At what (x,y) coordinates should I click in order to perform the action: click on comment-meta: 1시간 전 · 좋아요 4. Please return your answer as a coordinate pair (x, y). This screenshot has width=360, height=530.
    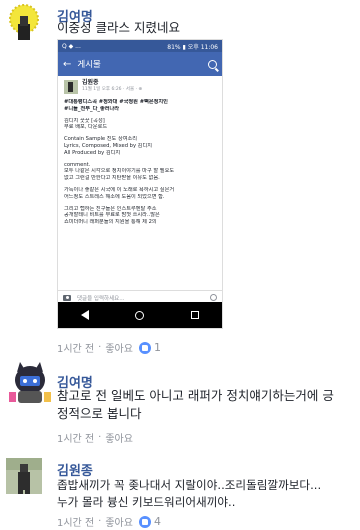
    Looking at the image, I should click on (109, 521).